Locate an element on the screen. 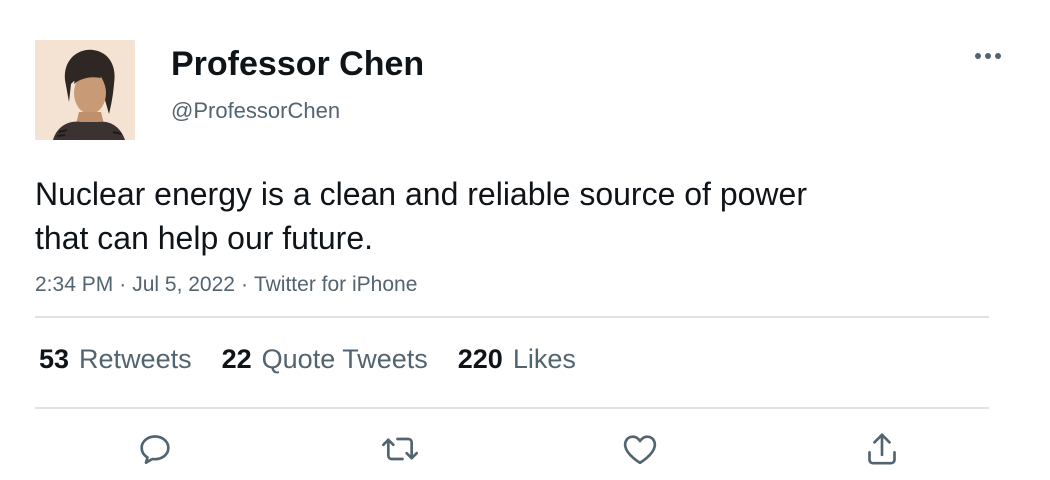 The height and width of the screenshot is (480, 1050). retweets-stat: 53 Retweets is located at coordinates (115, 359).